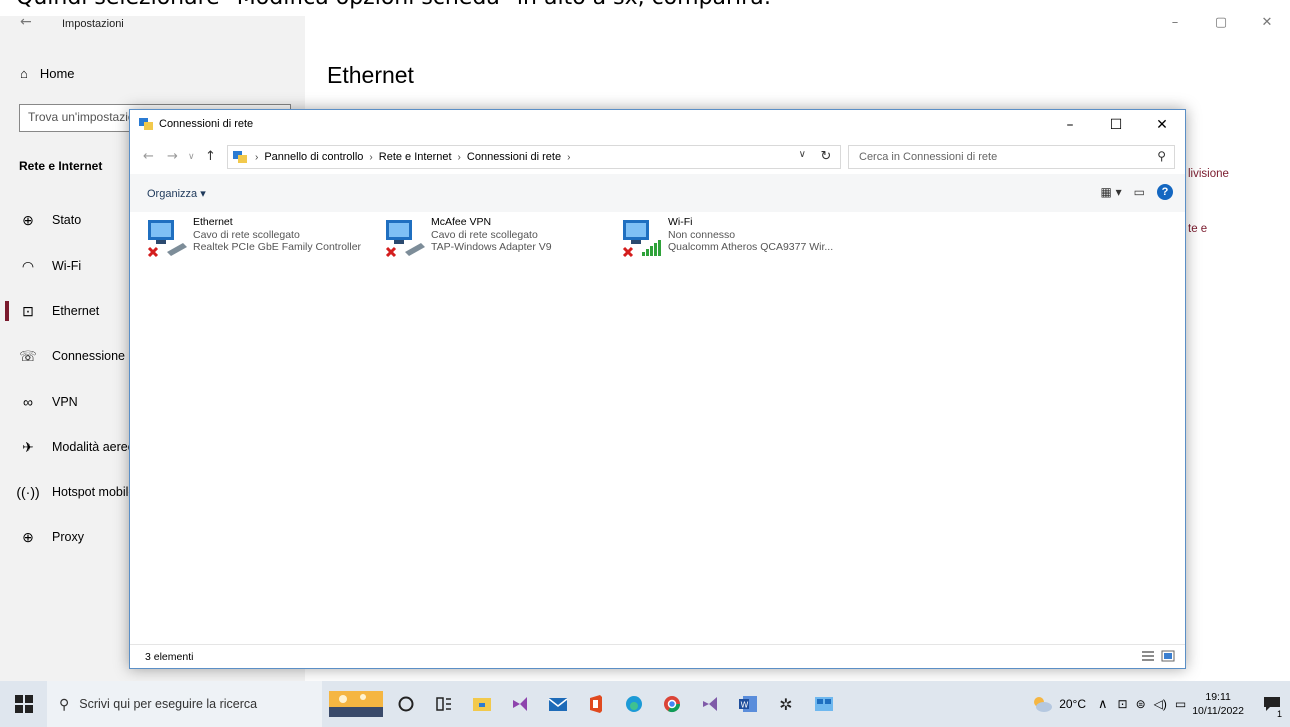 The image size is (1290, 727). What do you see at coordinates (28, 446) in the screenshot?
I see `airplane-icon: ✈` at bounding box center [28, 446].